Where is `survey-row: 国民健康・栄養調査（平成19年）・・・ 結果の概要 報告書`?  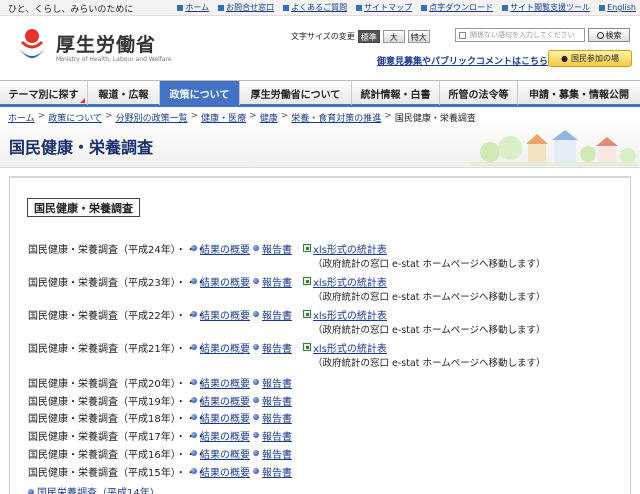
survey-row: 国民健康・栄養調査（平成19年）・・・ 結果の概要 報告書 is located at coordinates (165, 400).